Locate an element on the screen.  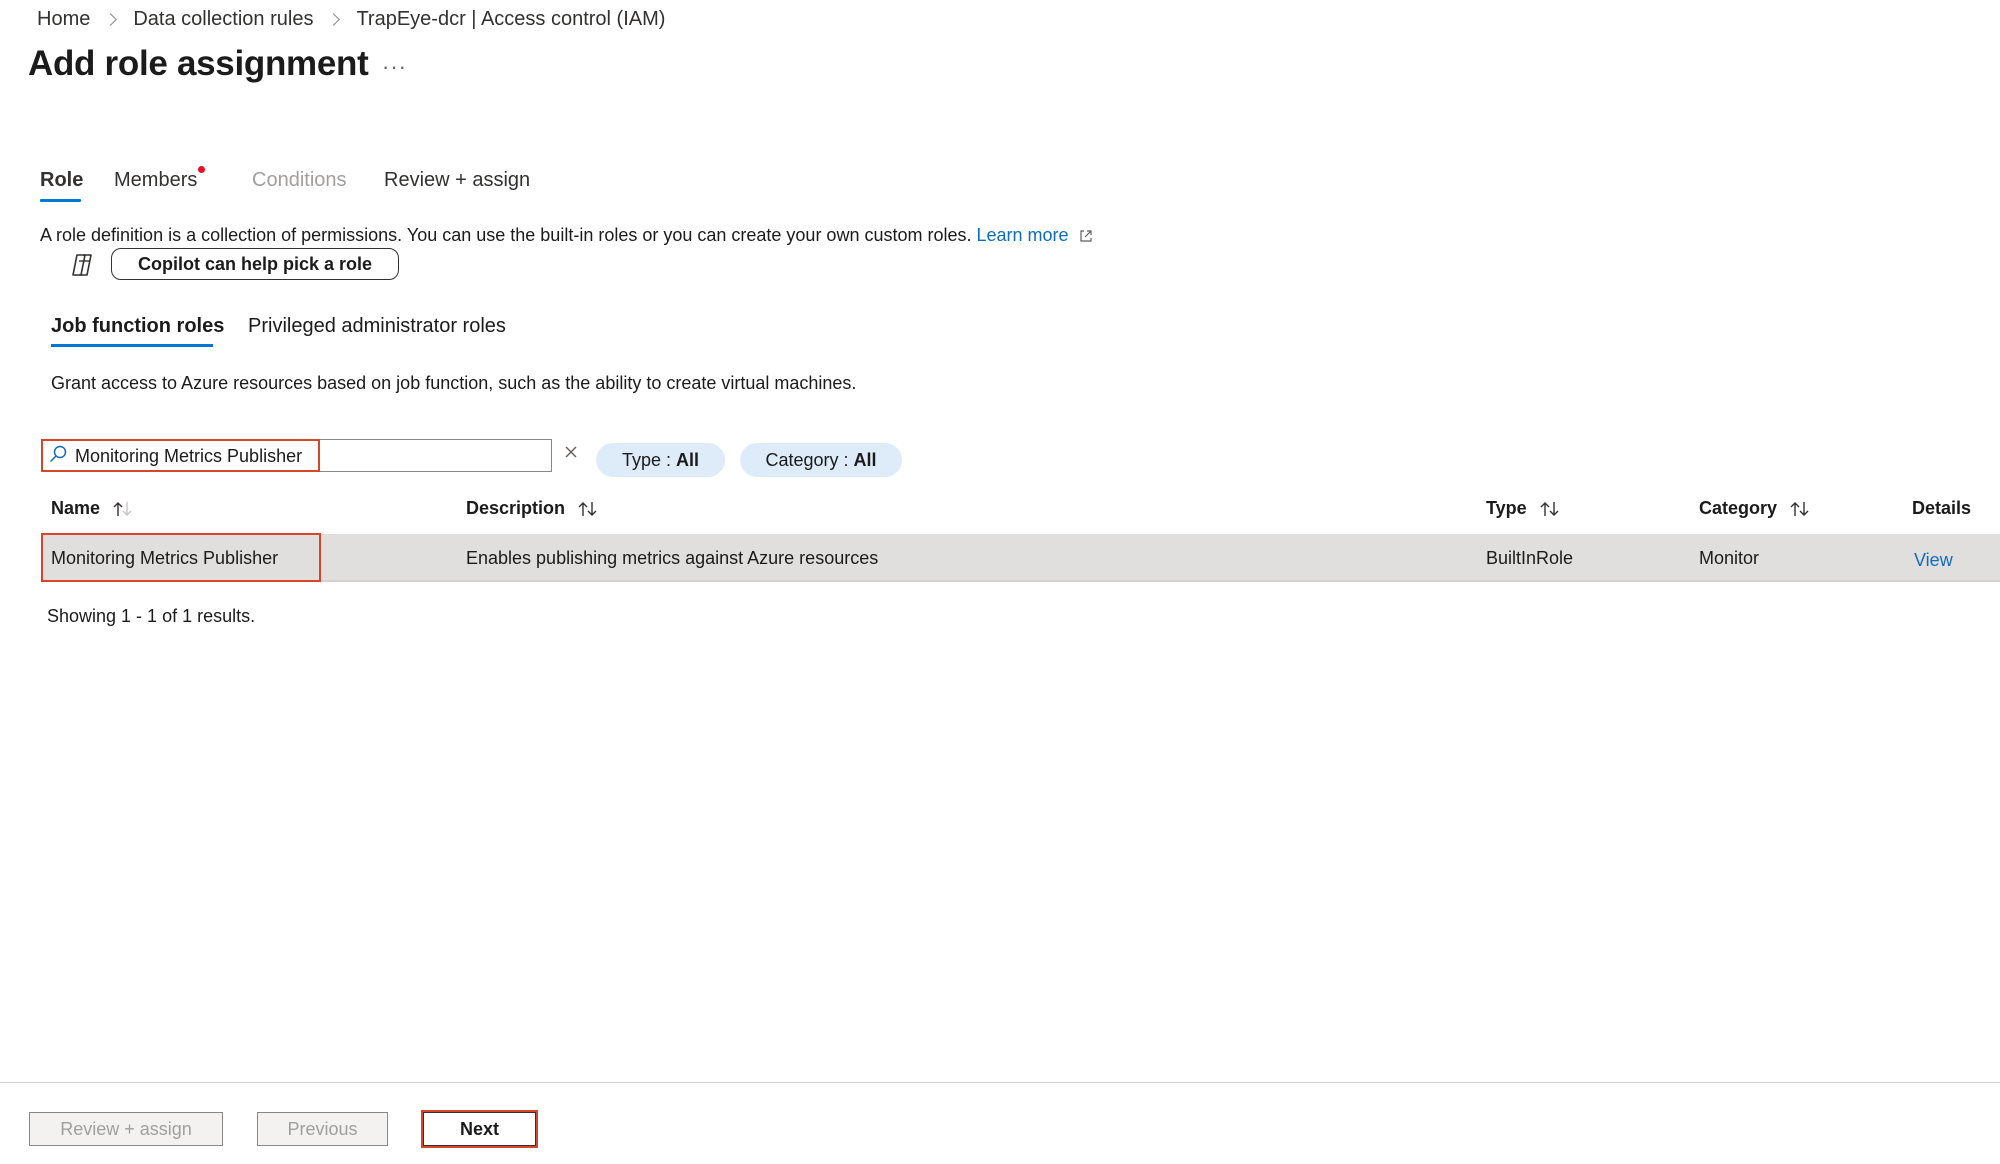
filter-category: Category : All is located at coordinates (821, 460).